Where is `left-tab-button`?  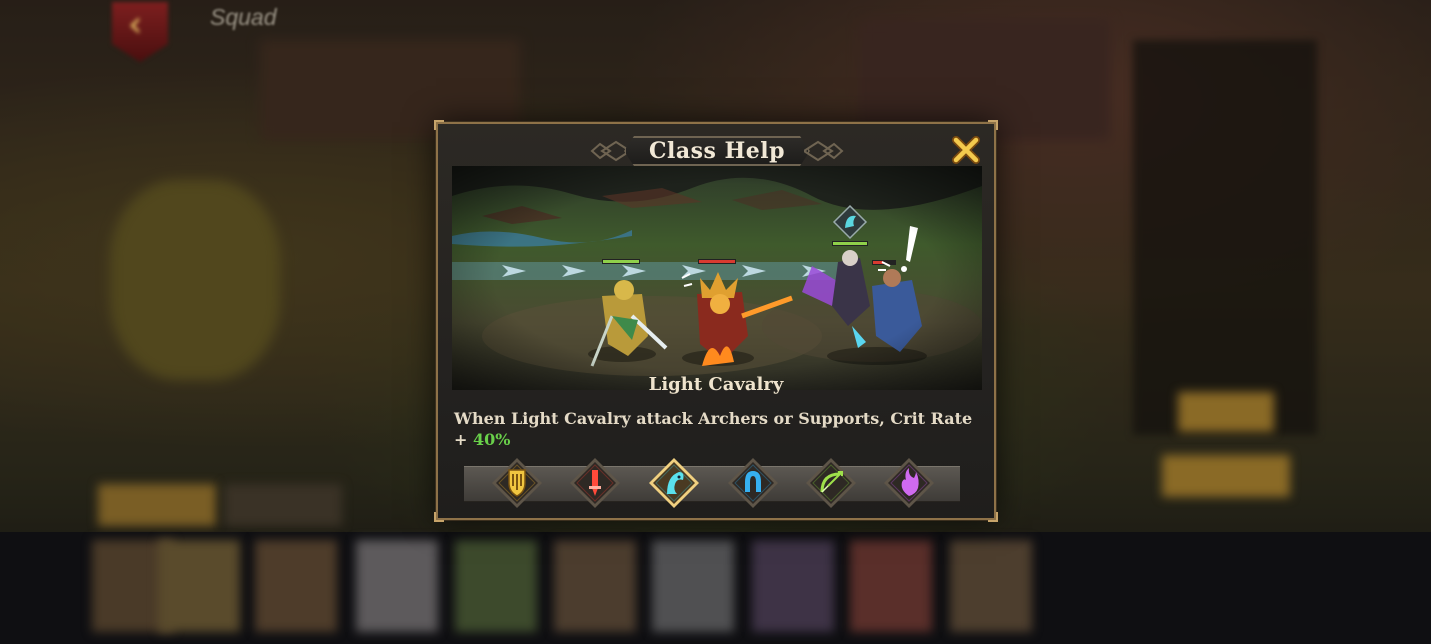
left-tab-button is located at coordinates (157, 505).